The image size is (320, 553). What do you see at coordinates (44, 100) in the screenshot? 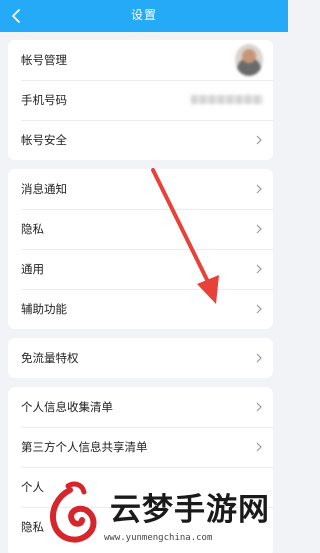
I see `item-label: 手机号码` at bounding box center [44, 100].